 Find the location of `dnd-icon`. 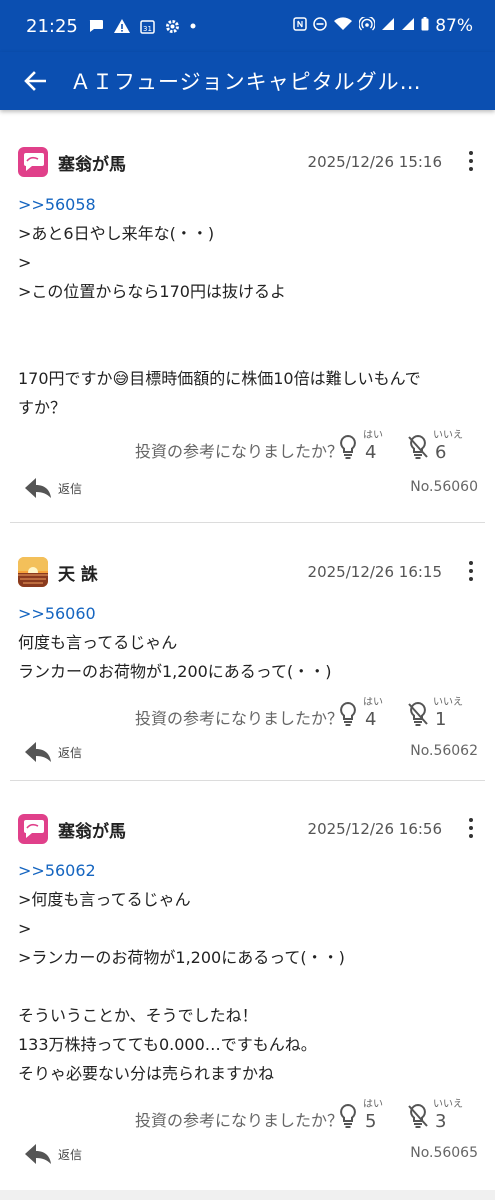

dnd-icon is located at coordinates (320, 26).